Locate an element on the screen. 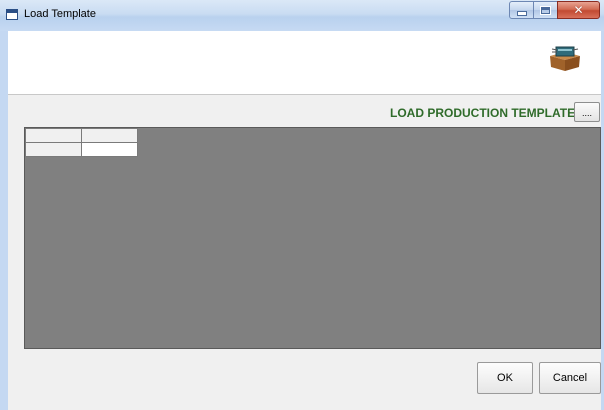 This screenshot has width=604, height=410. maximize-button is located at coordinates (545, 10).